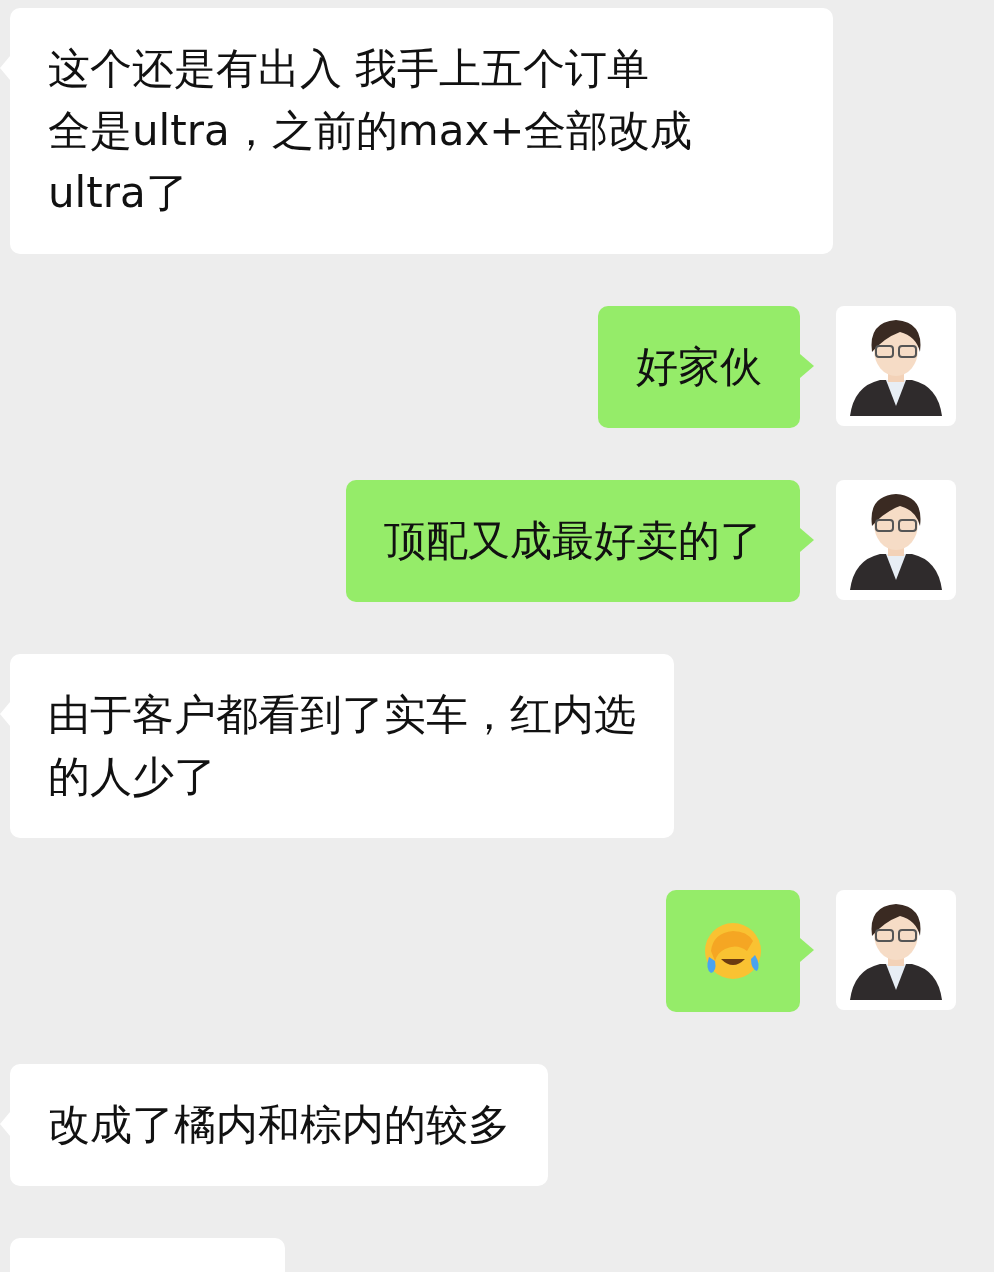 Image resolution: width=994 pixels, height=1272 pixels. I want to click on message-text: 全是ultra，之前的max+全部改成, so click(371, 131).